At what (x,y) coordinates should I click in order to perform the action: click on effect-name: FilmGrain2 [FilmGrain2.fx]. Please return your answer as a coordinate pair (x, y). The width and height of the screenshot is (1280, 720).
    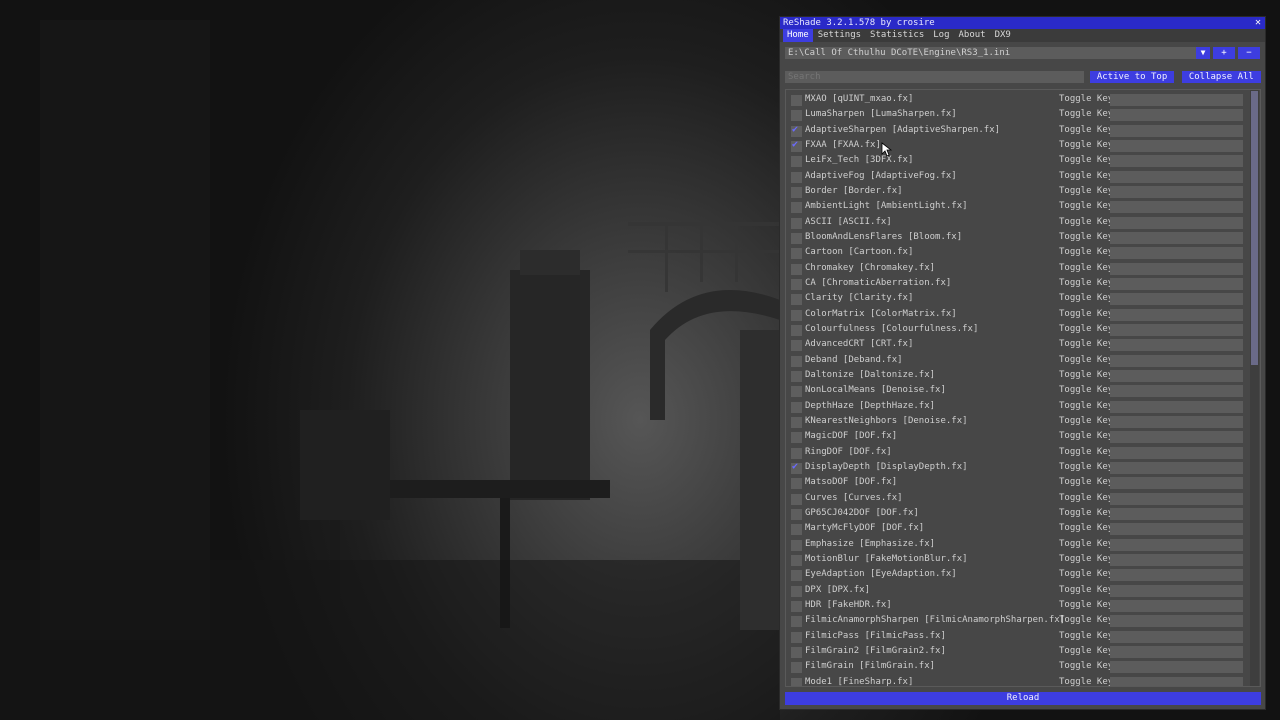
    Looking at the image, I should click on (875, 651).